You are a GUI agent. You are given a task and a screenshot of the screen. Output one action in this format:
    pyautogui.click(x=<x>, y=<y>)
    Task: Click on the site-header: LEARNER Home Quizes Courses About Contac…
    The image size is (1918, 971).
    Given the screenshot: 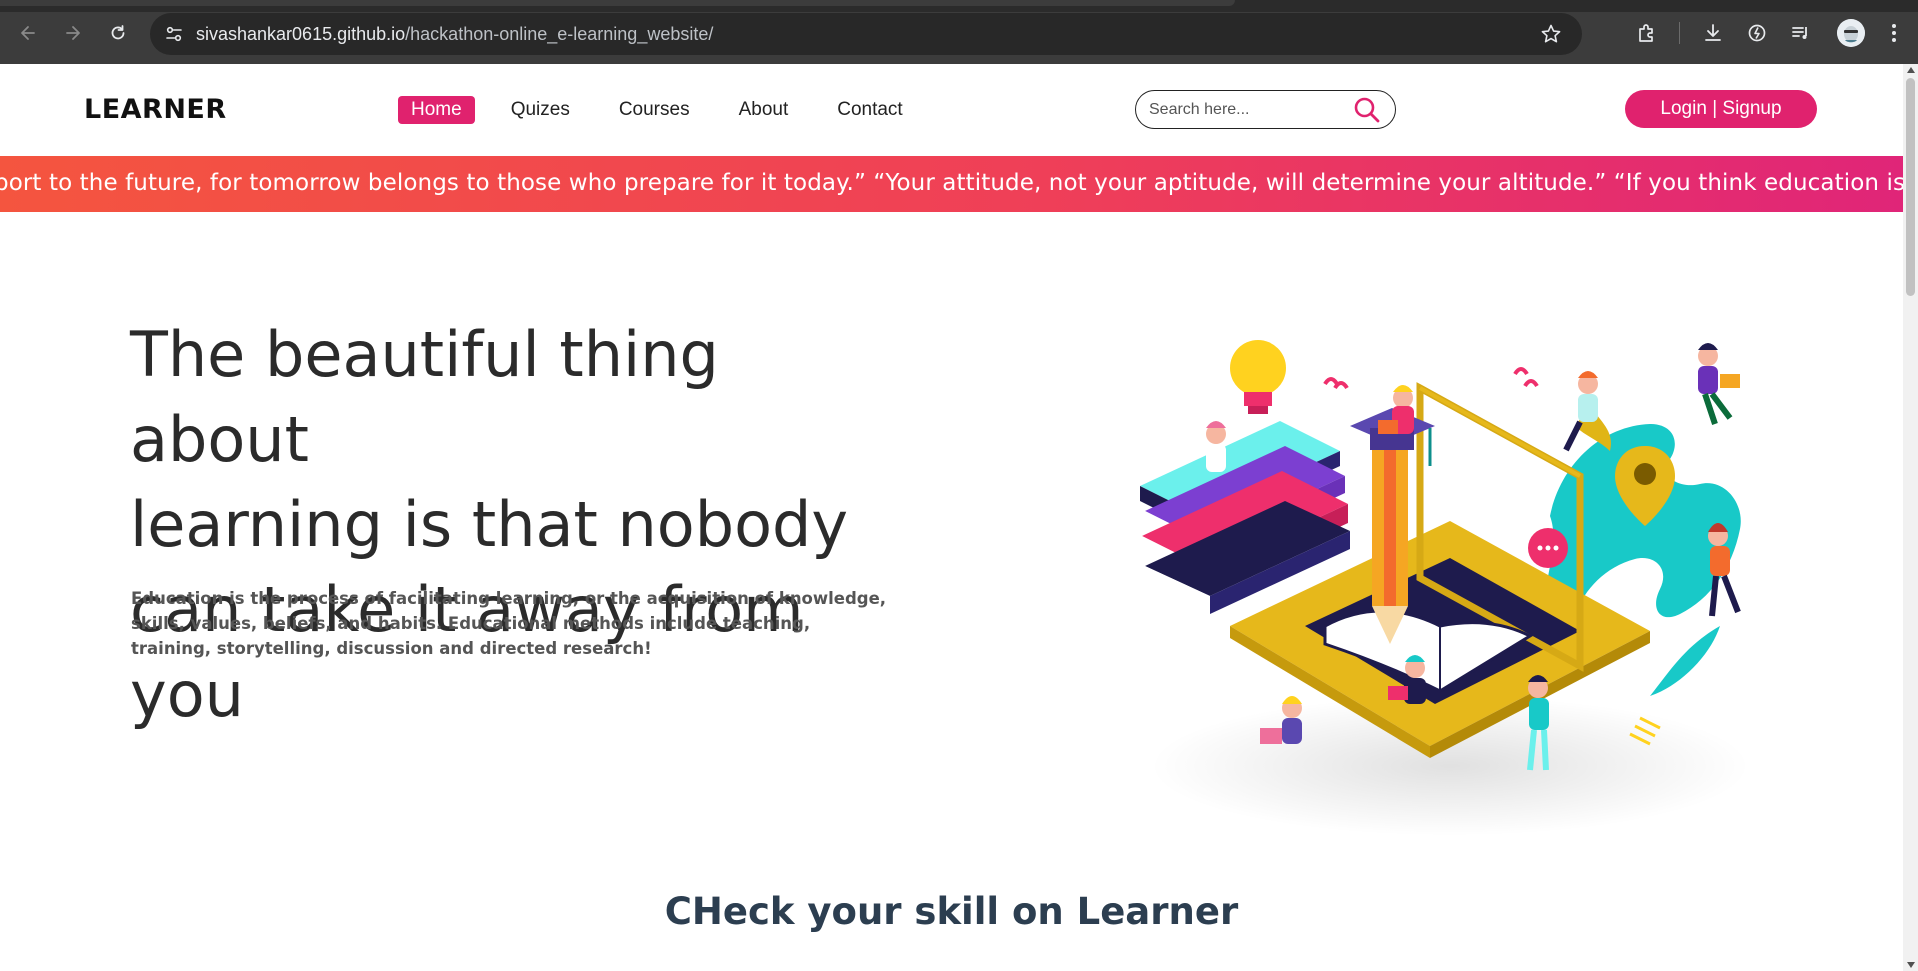 What is the action you would take?
    pyautogui.click(x=951, y=110)
    